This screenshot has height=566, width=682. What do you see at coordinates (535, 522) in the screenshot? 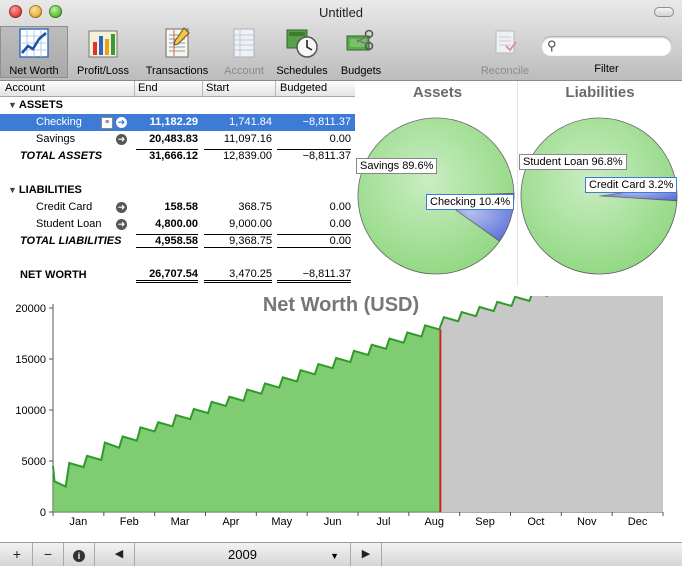
I see `x-tick-label: Oct` at bounding box center [535, 522].